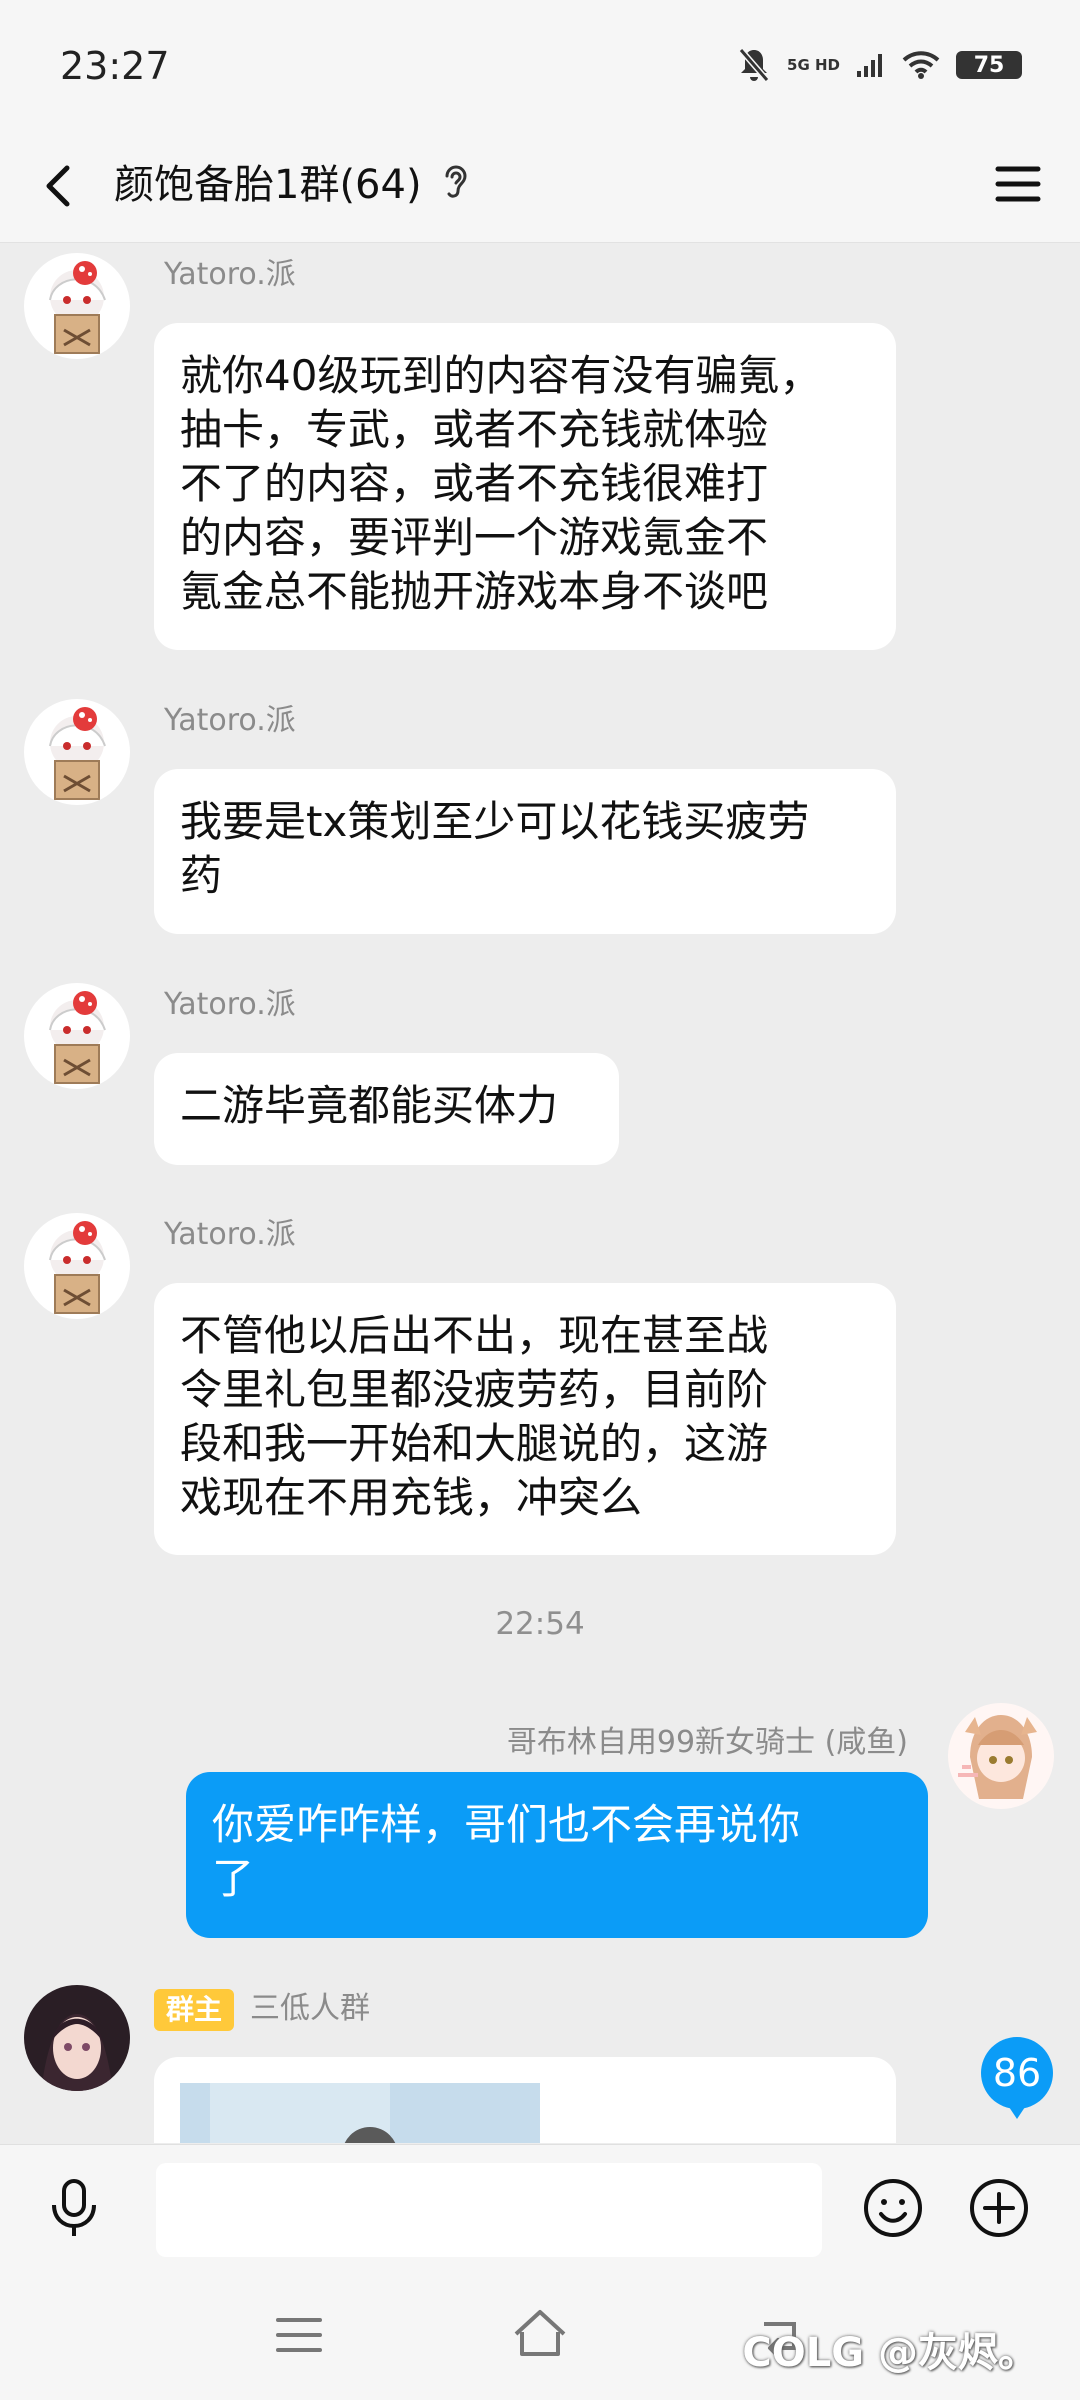 Image resolution: width=1080 pixels, height=2400 pixels. I want to click on message-input-bar, so click(540, 2207).